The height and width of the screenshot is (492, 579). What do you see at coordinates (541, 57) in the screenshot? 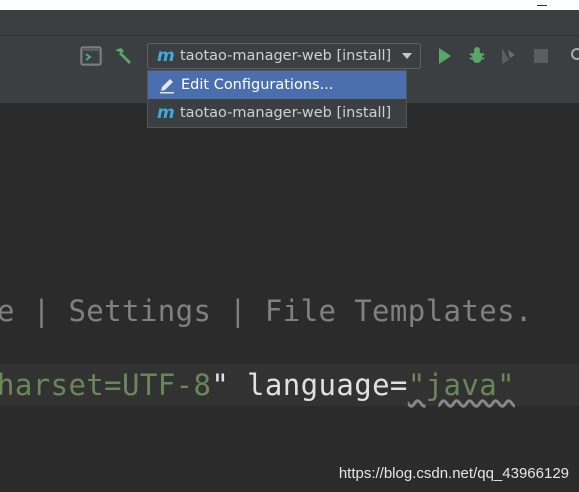
I see `stop-icon` at bounding box center [541, 57].